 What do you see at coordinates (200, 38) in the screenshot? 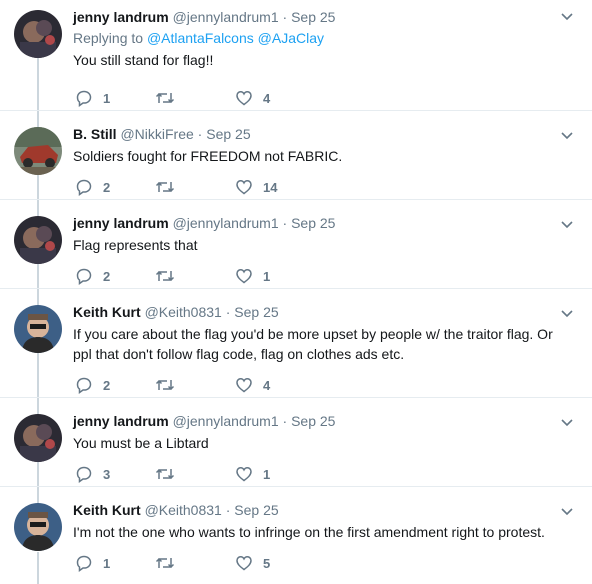
I see `mention-link: @AtlantaFalcons` at bounding box center [200, 38].